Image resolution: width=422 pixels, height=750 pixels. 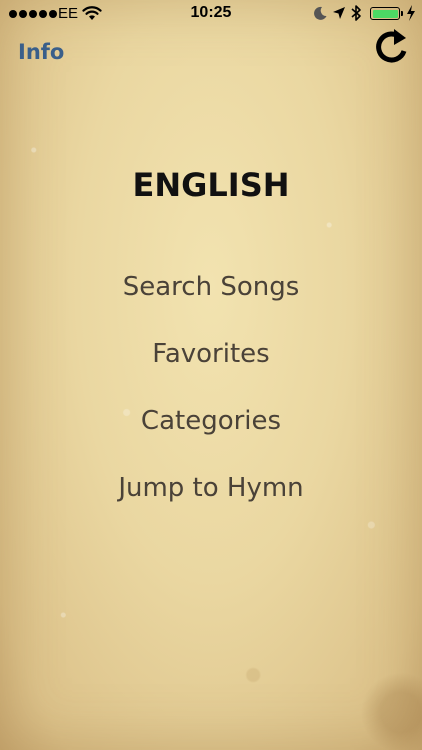 I want to click on charging-bolt-icon, so click(x=411, y=13).